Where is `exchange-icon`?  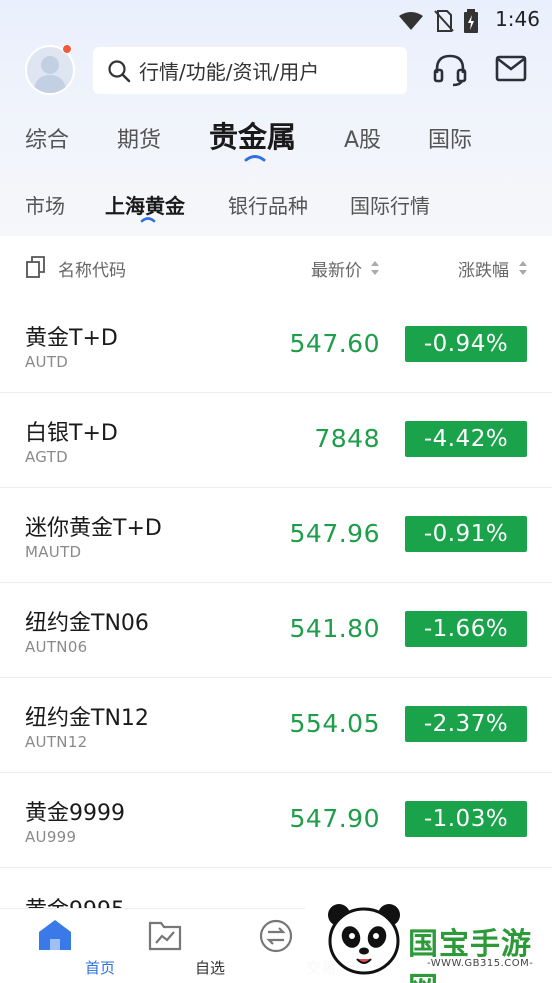 exchange-icon is located at coordinates (276, 936).